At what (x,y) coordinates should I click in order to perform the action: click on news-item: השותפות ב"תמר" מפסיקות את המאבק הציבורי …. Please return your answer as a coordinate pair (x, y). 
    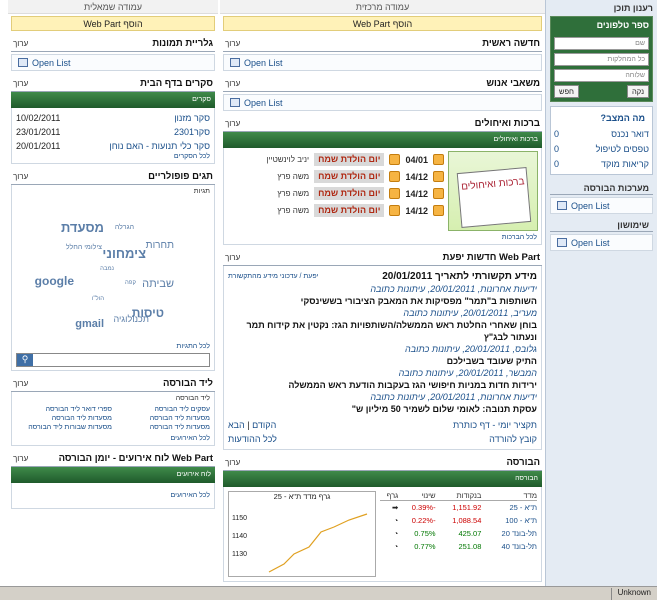
    Looking at the image, I should click on (382, 301).